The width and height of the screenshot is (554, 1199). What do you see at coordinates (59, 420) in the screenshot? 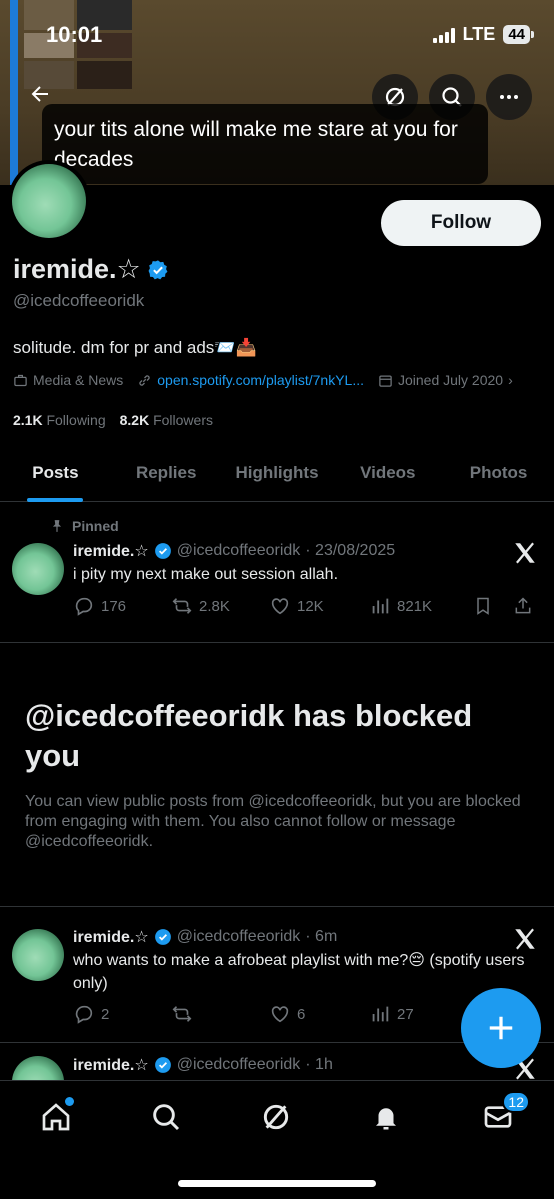
I see `following-count: 2.1K Following` at bounding box center [59, 420].